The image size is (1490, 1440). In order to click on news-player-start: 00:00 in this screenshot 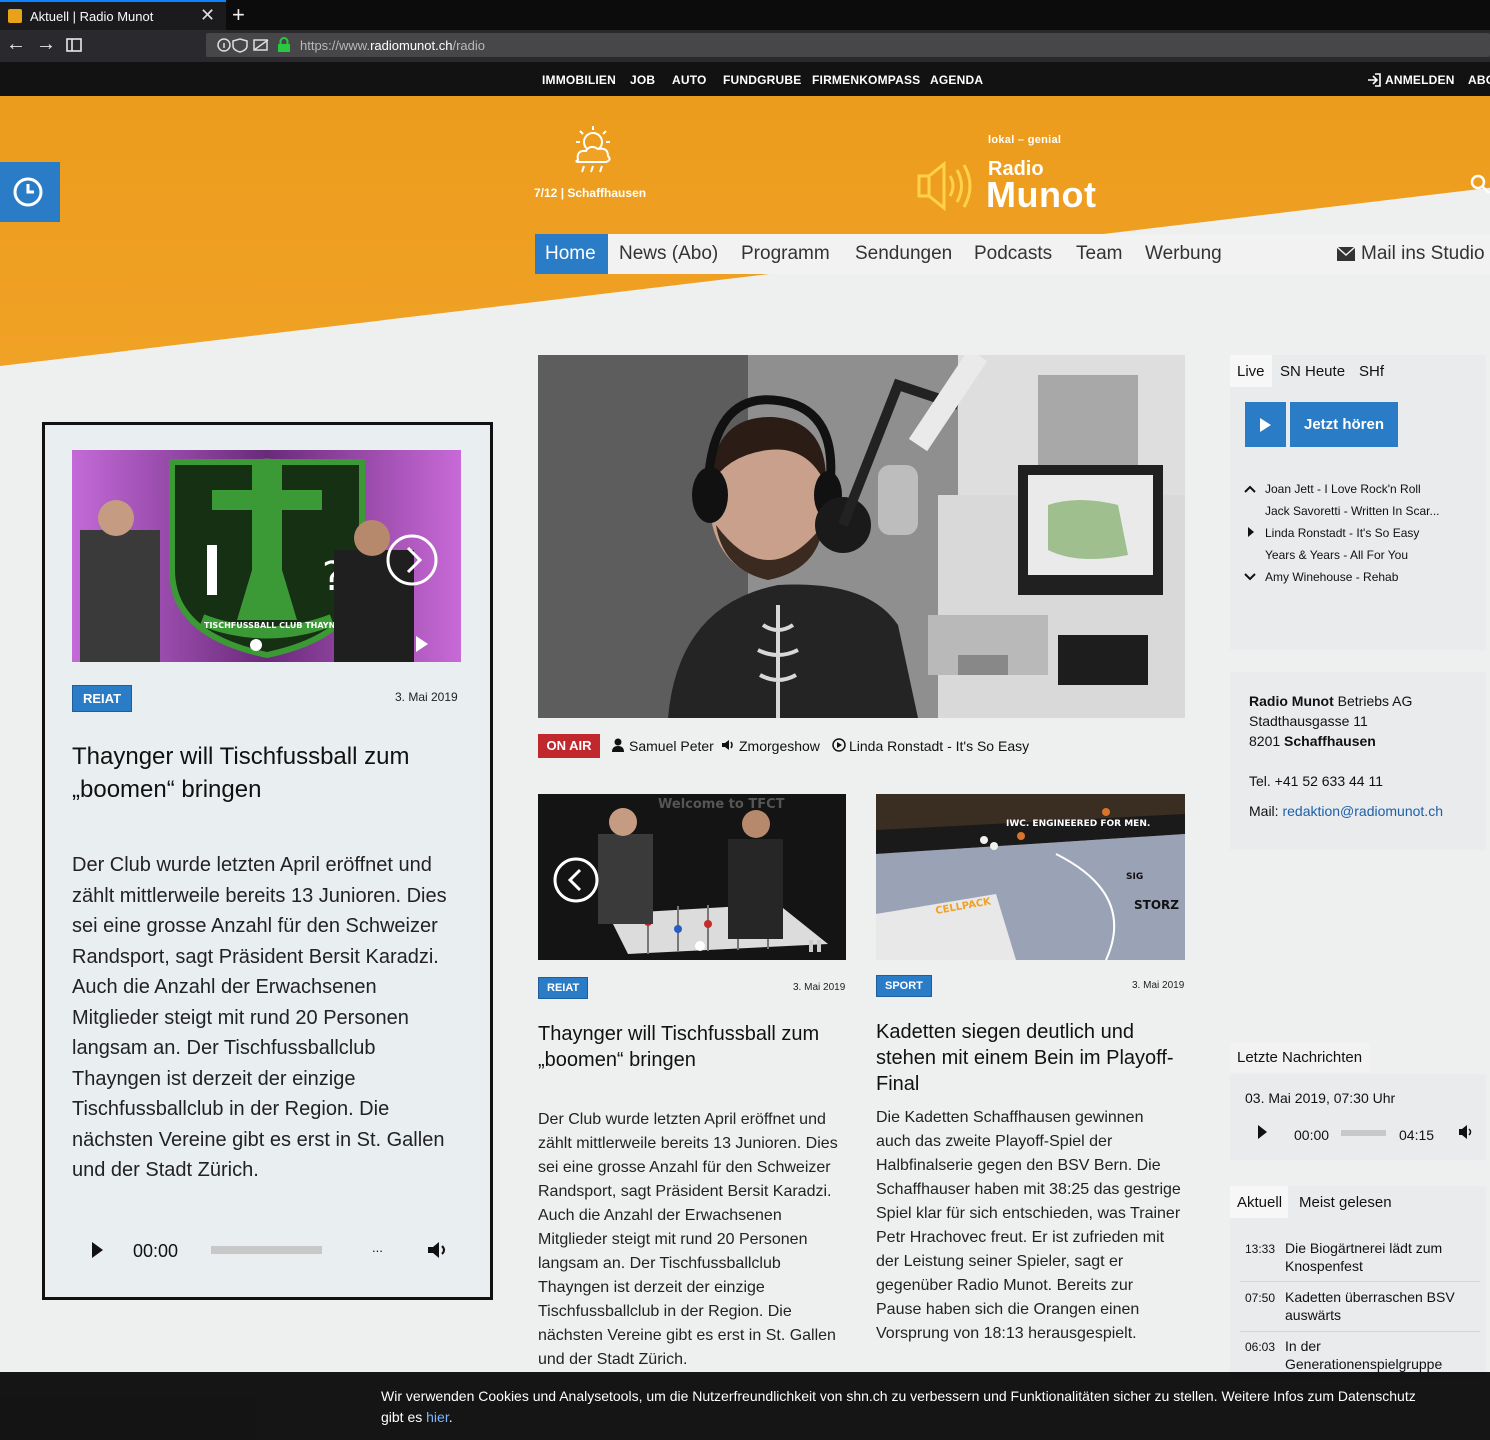, I will do `click(1312, 1135)`.